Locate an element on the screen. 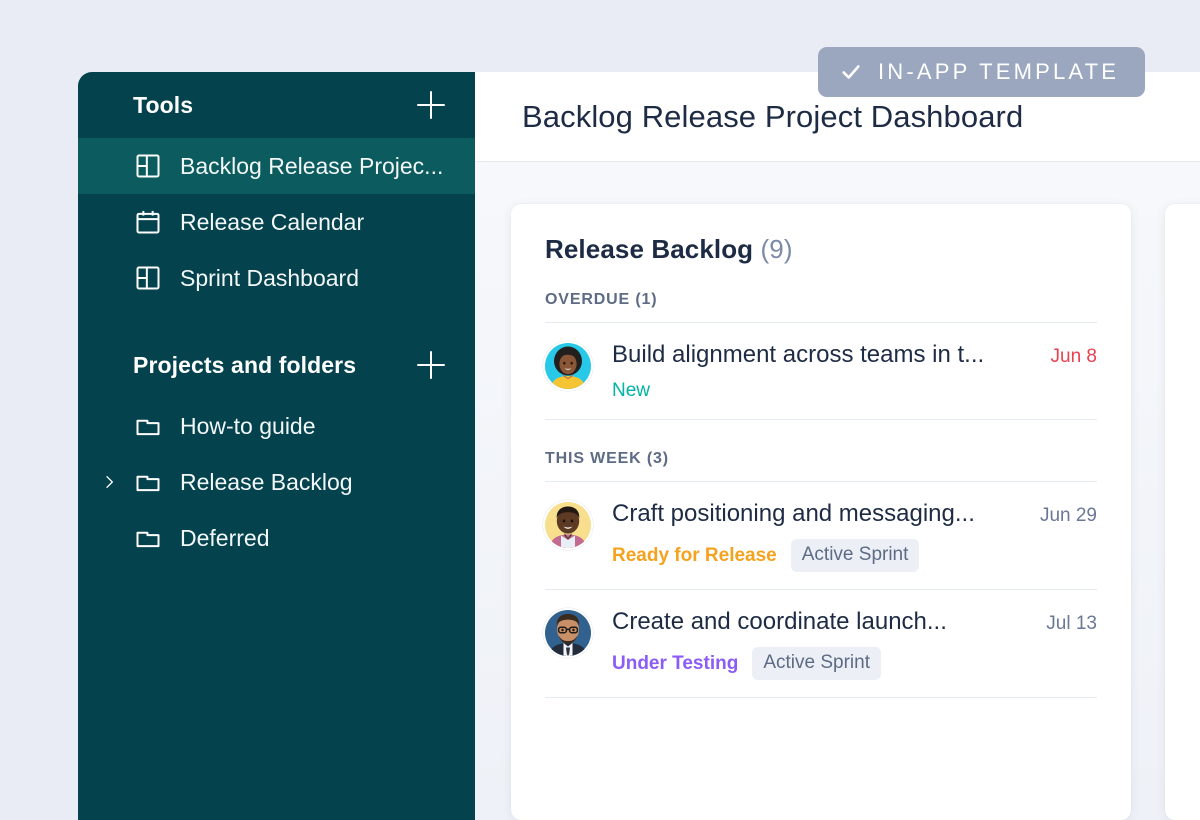 This screenshot has height=820, width=1200. sidebar-item-release-backlog: Release Backlog is located at coordinates (276, 482).